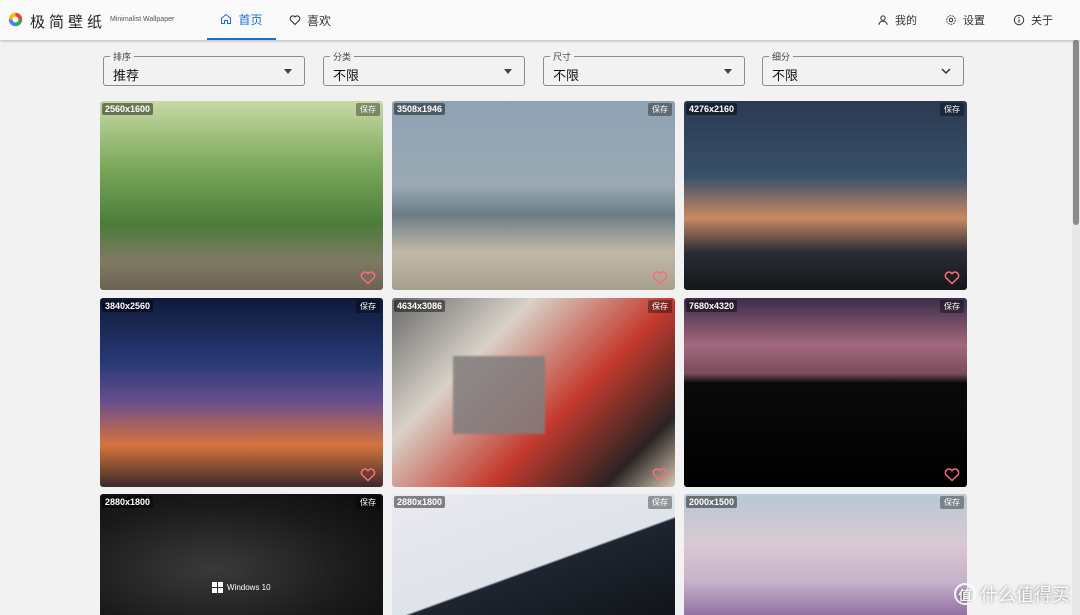 This screenshot has height=615, width=1080. What do you see at coordinates (126, 76) in the screenshot?
I see `sort-value: 推荐` at bounding box center [126, 76].